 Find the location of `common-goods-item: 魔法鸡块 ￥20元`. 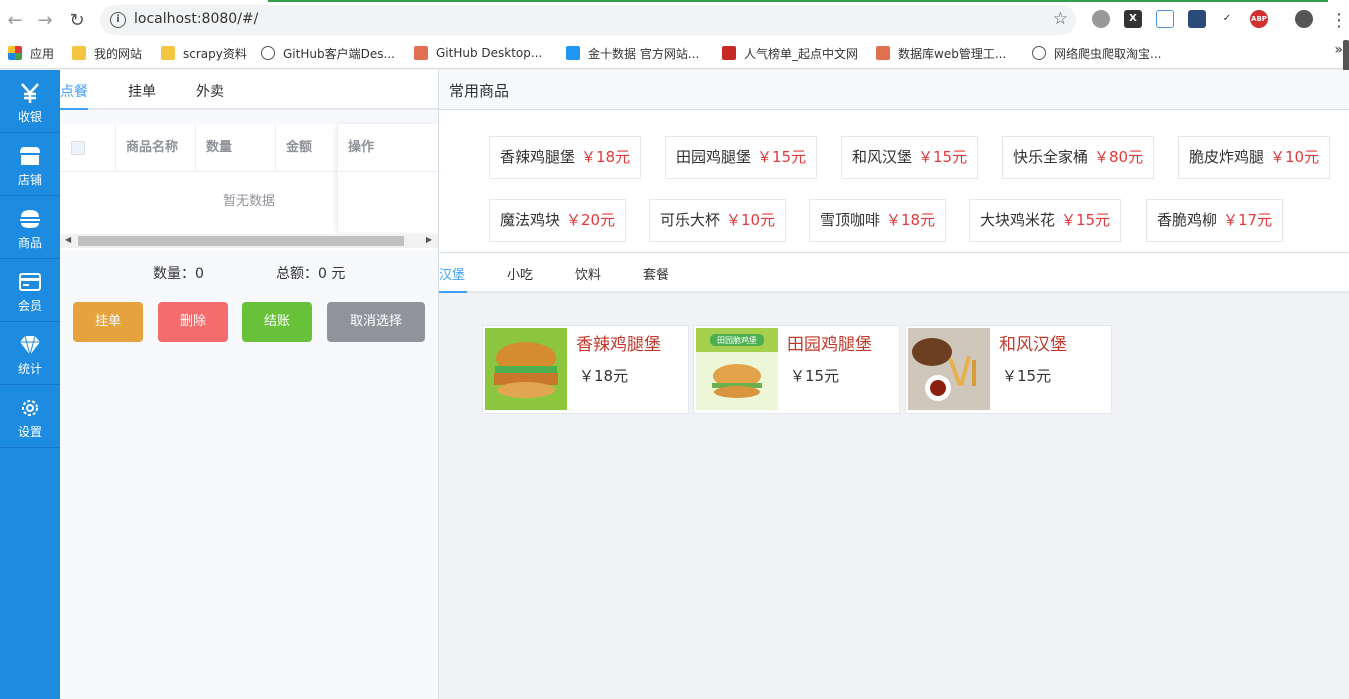

common-goods-item: 魔法鸡块 ￥20元 is located at coordinates (558, 220).